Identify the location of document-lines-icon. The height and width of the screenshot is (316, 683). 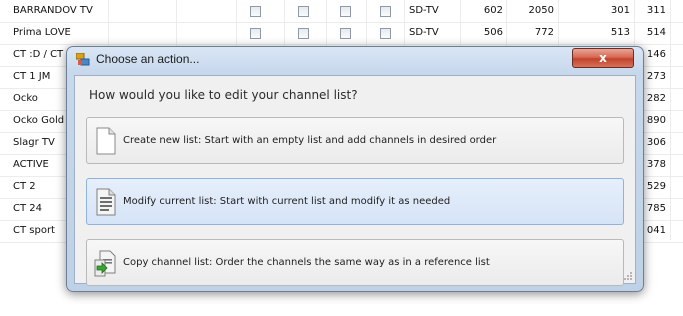
(106, 202).